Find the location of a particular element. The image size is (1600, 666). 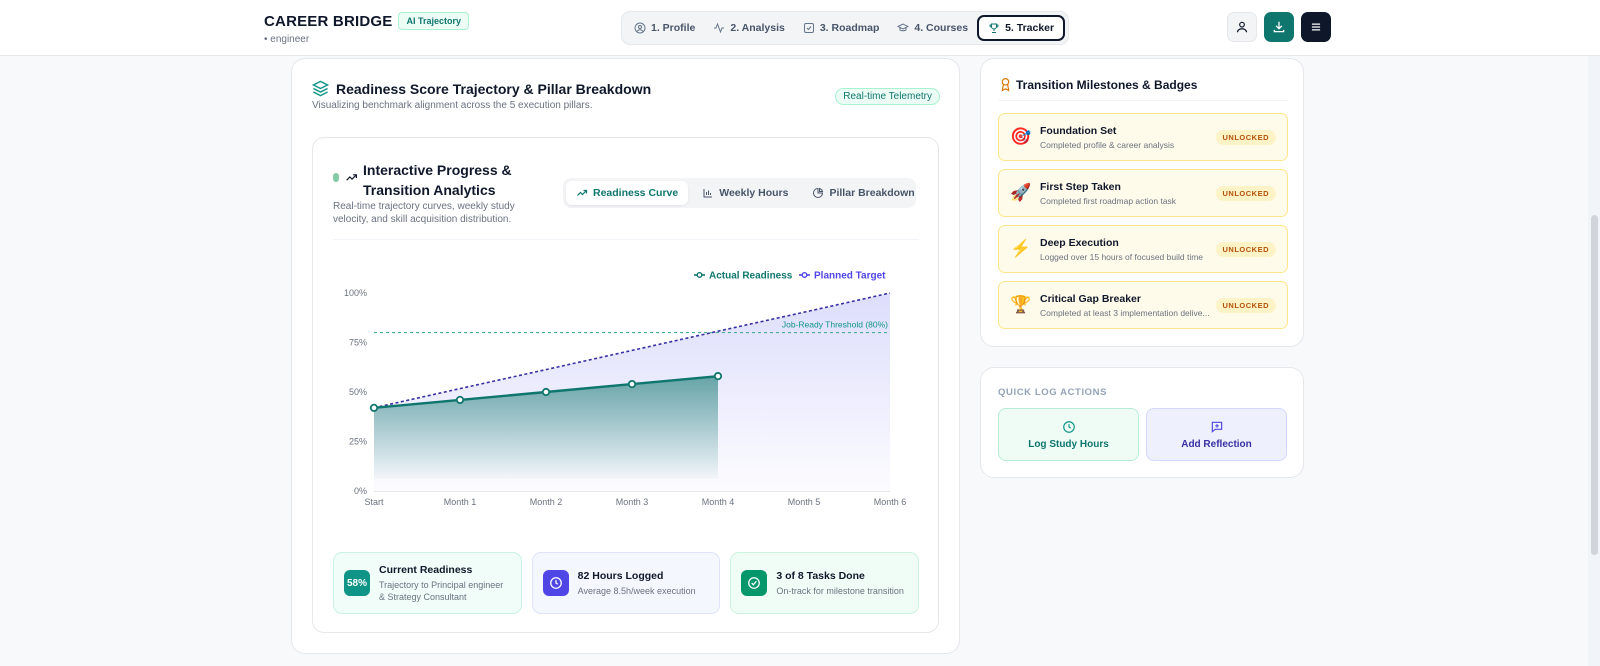

layers-icon is located at coordinates (320, 88).